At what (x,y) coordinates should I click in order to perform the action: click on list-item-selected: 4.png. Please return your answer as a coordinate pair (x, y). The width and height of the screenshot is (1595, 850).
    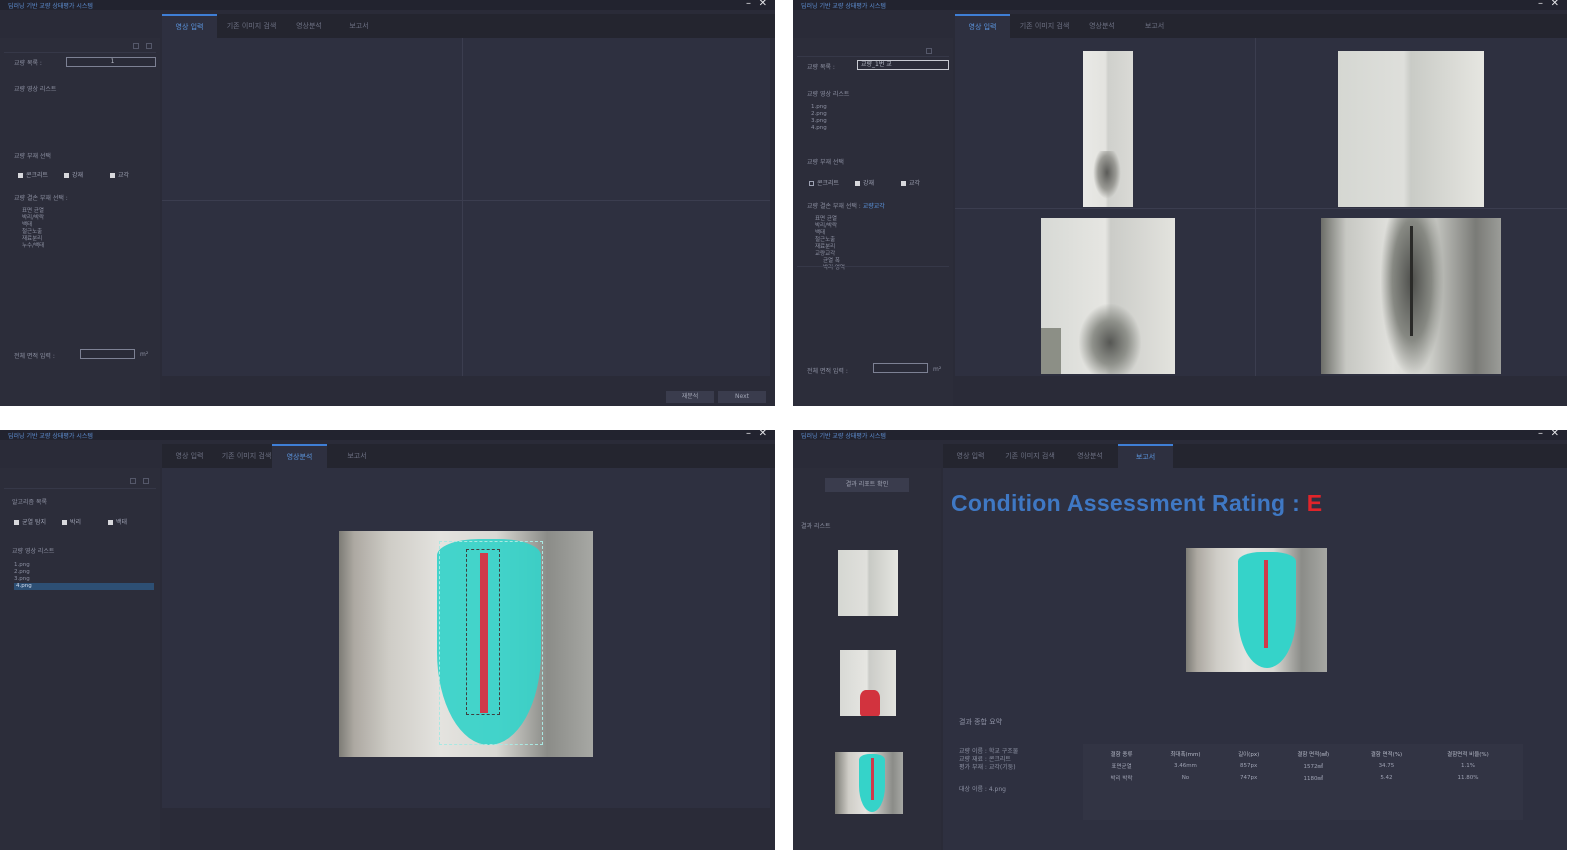
    Looking at the image, I should click on (84, 586).